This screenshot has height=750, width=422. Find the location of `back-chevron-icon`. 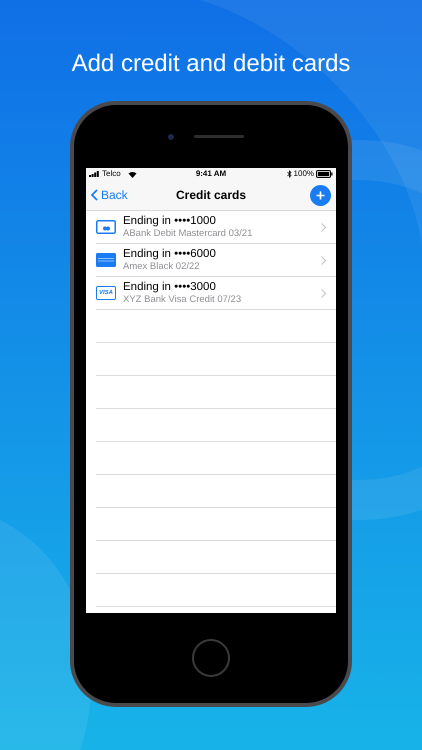

back-chevron-icon is located at coordinates (94, 195).